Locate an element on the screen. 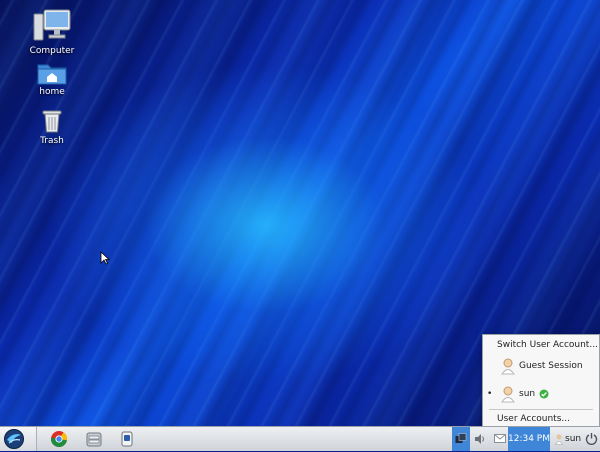 The height and width of the screenshot is (452, 600). desktop-icon-home: home is located at coordinates (52, 79).